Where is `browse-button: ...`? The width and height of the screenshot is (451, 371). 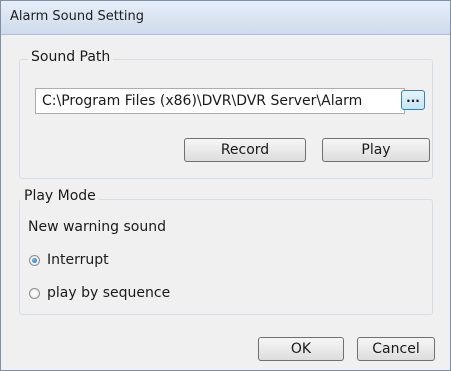 browse-button: ... is located at coordinates (413, 100).